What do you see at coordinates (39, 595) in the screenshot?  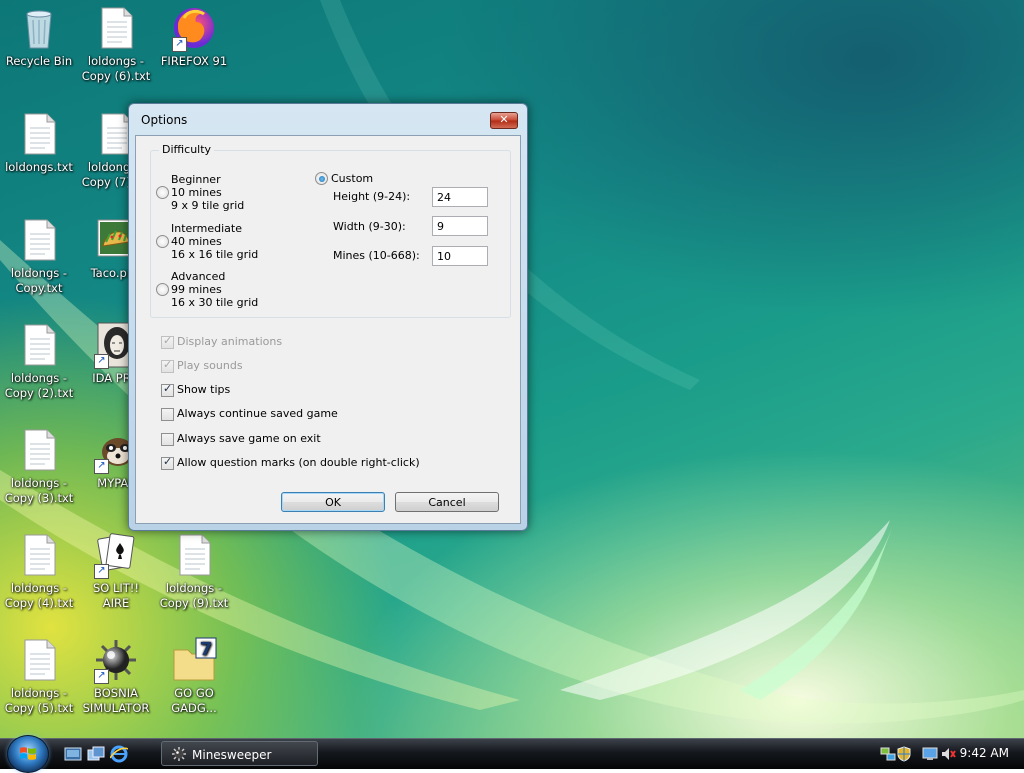 I see `icon-label: loldongs - Copy (4).txt` at bounding box center [39, 595].